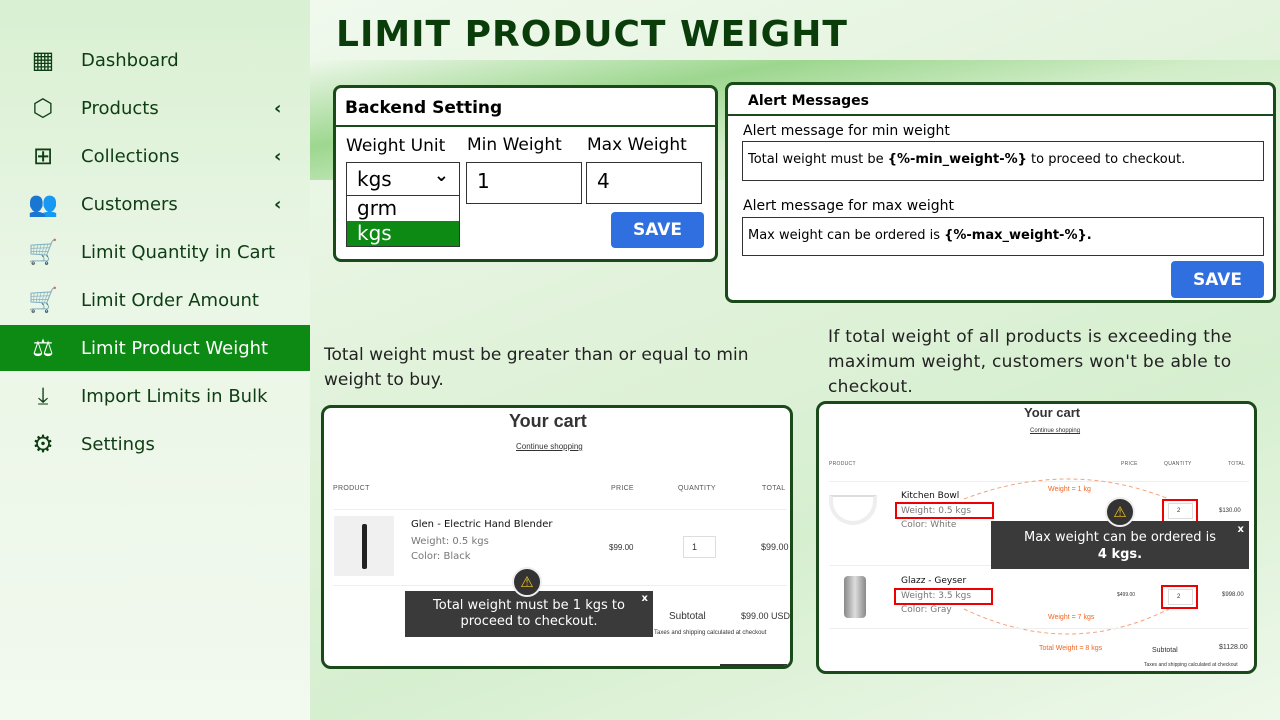  What do you see at coordinates (697, 488) in the screenshot?
I see `header-quantity: QUANTITY` at bounding box center [697, 488].